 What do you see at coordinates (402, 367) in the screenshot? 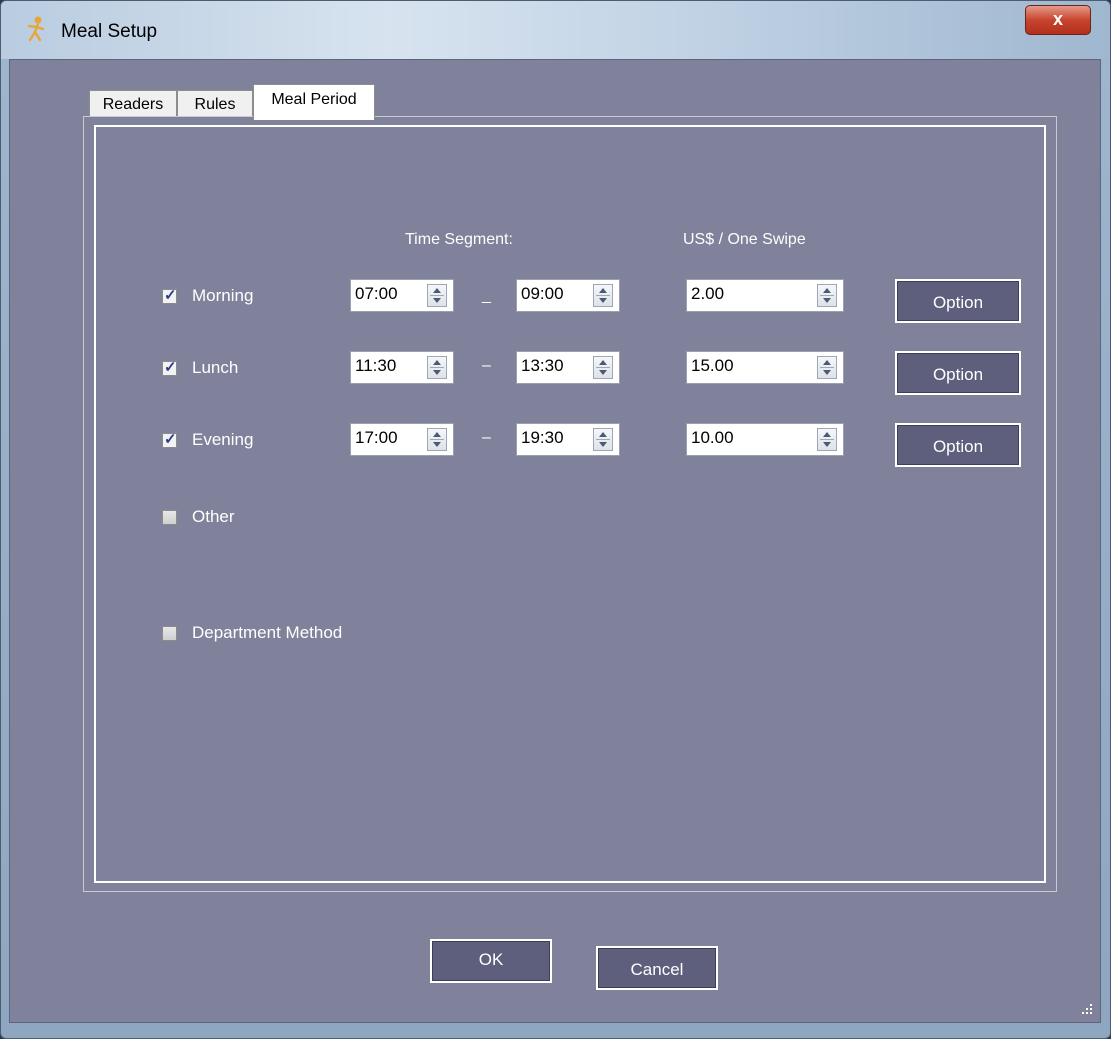
I see `lunch-start-time-spinner: 11:30` at bounding box center [402, 367].